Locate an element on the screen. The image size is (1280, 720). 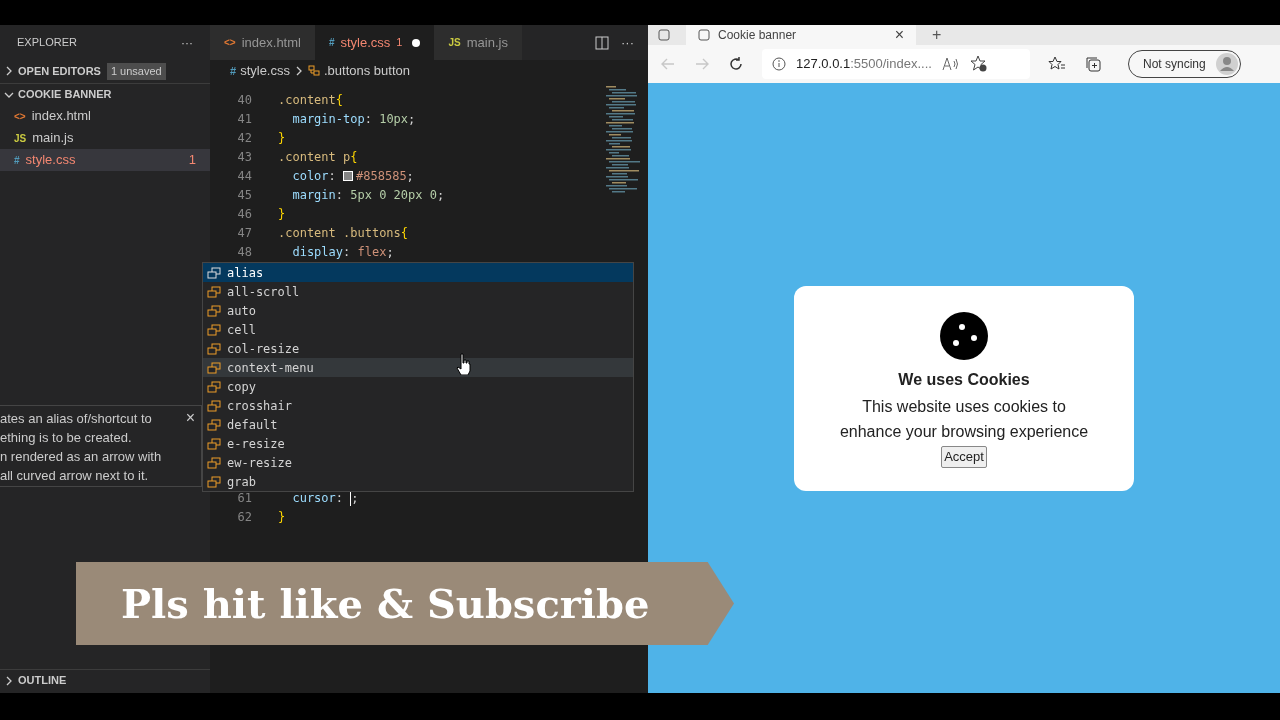
editor-tab: # style.css 1 is located at coordinates (374, 42).